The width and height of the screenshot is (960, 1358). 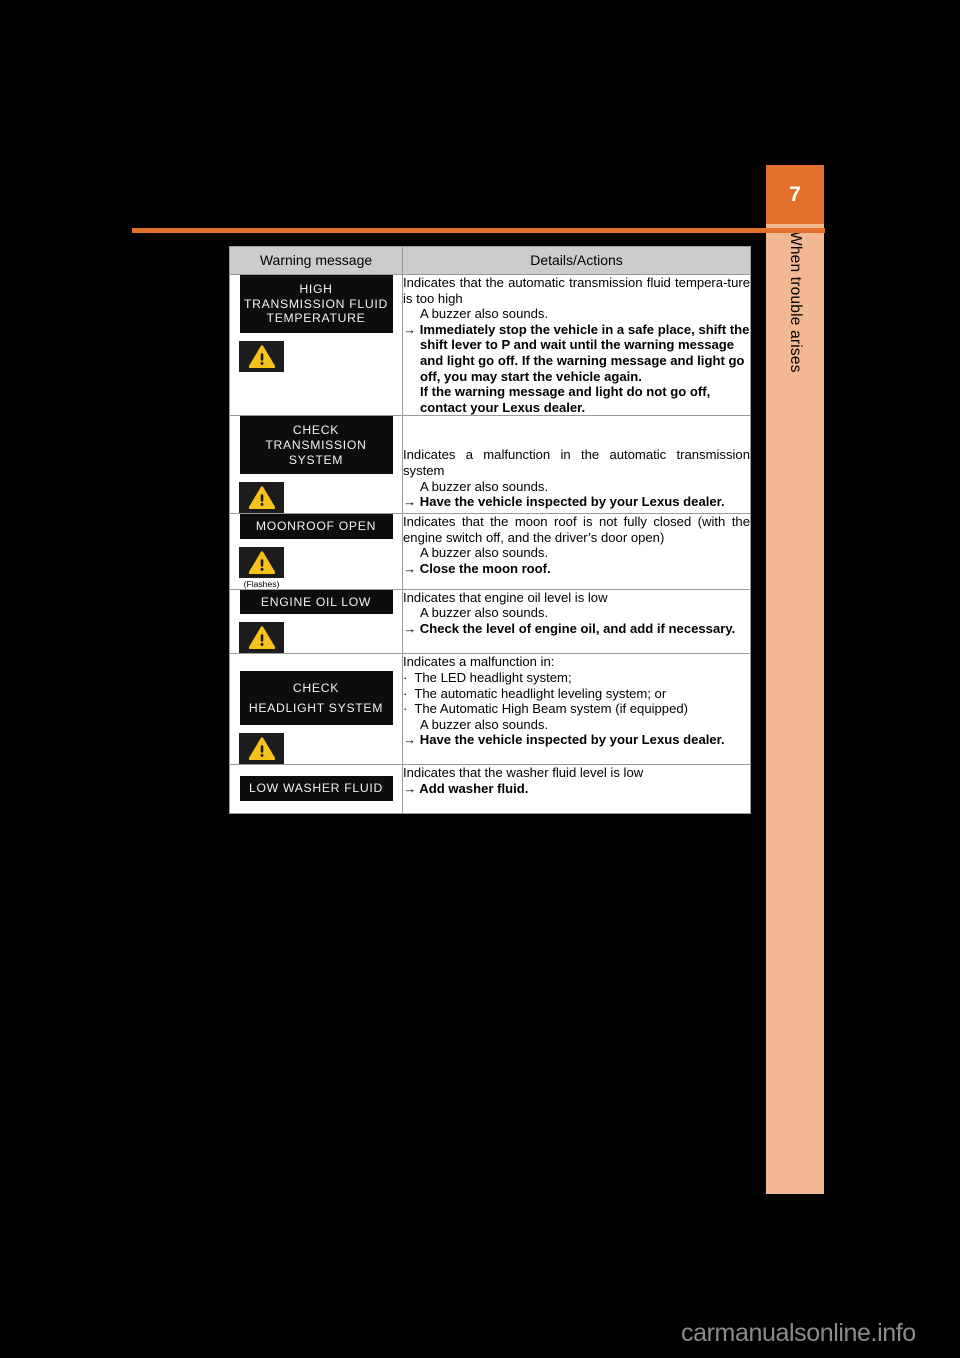 I want to click on bullet-item: · The LED headlight system;, so click(x=576, y=678).